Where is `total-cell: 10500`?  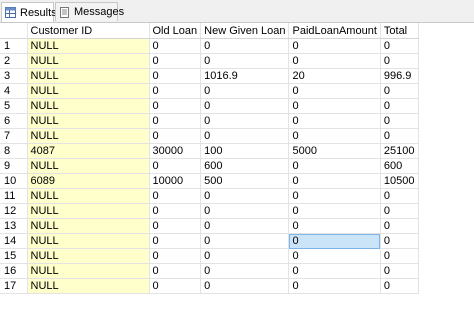 total-cell: 10500 is located at coordinates (399, 181).